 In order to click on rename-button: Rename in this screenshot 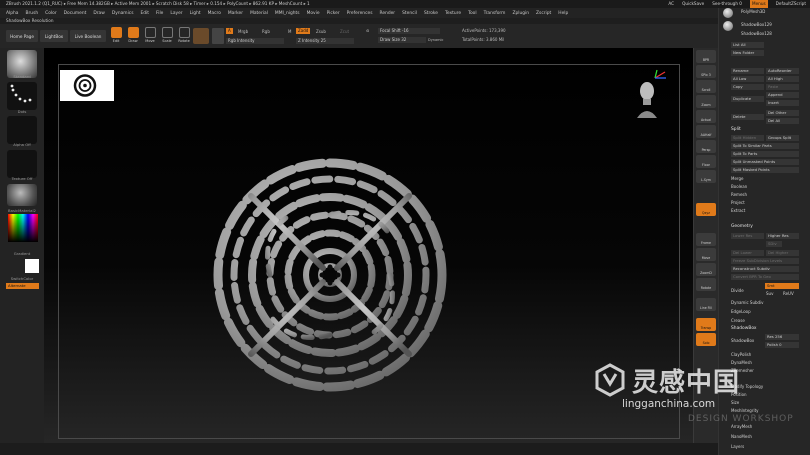, I will do `click(747, 71)`.